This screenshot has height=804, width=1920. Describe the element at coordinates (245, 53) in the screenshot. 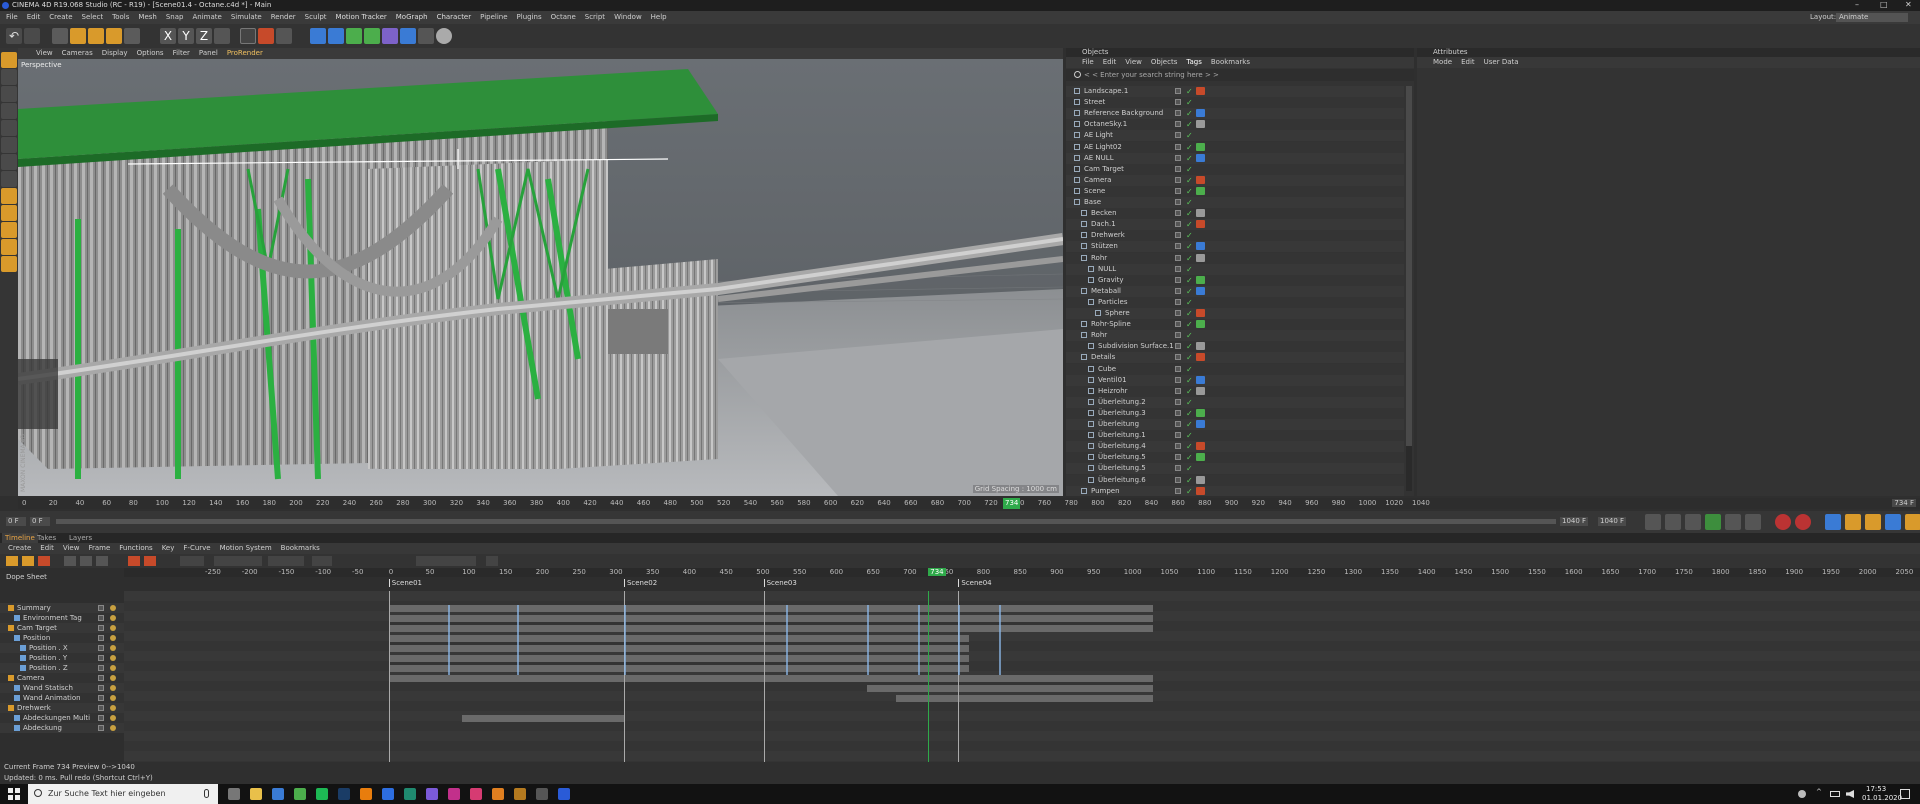

I see `viewport-menu-prorender: ProRender` at that location.